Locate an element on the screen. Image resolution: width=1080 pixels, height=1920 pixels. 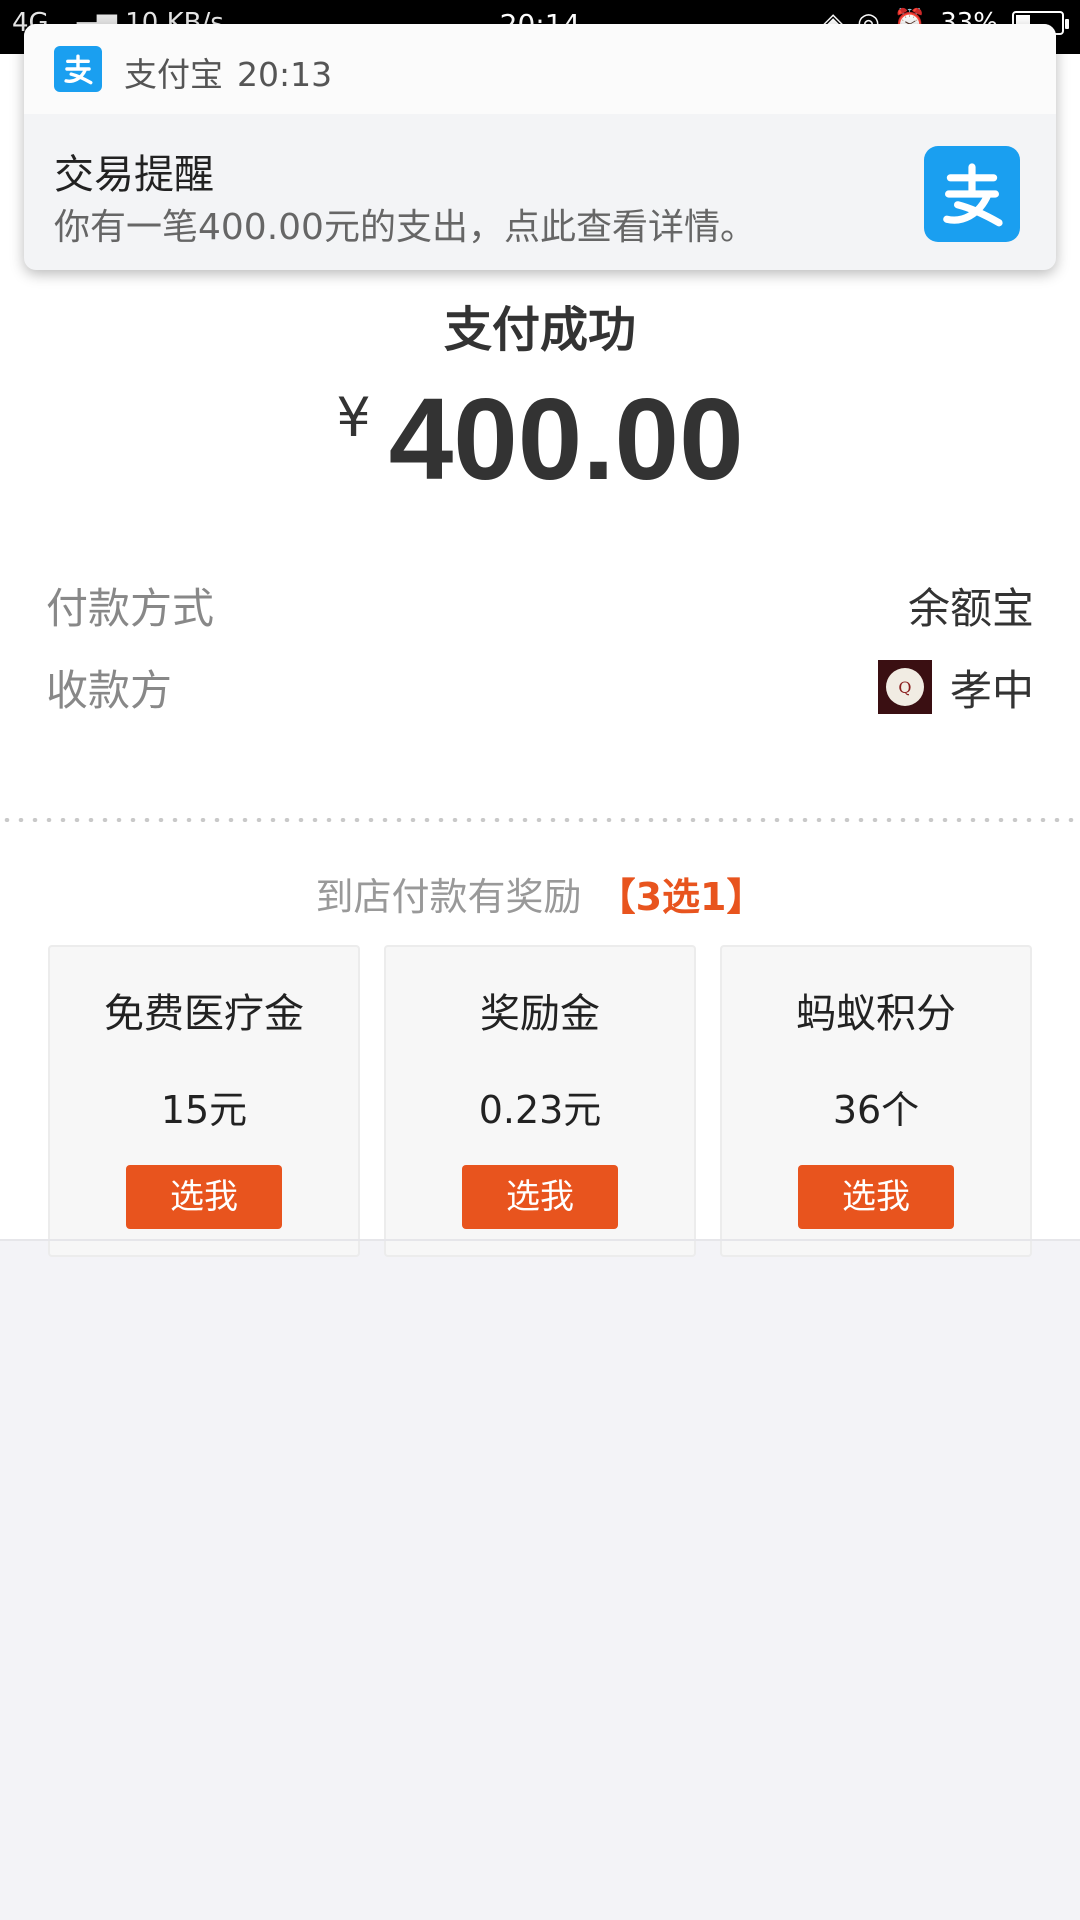
select-button-points: 选我 is located at coordinates (876, 1197).